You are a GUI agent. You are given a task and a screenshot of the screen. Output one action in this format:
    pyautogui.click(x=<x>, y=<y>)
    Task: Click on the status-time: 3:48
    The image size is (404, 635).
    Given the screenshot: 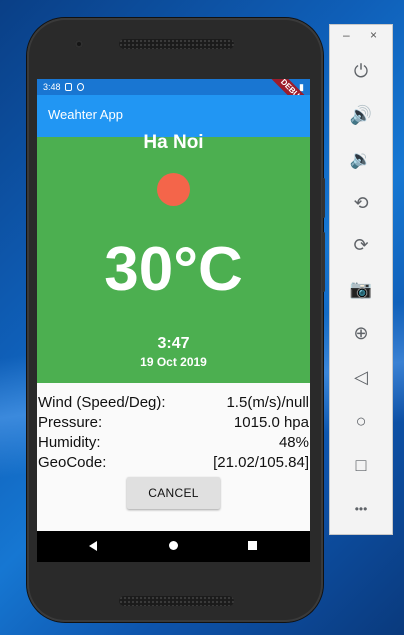 What is the action you would take?
    pyautogui.click(x=52, y=87)
    